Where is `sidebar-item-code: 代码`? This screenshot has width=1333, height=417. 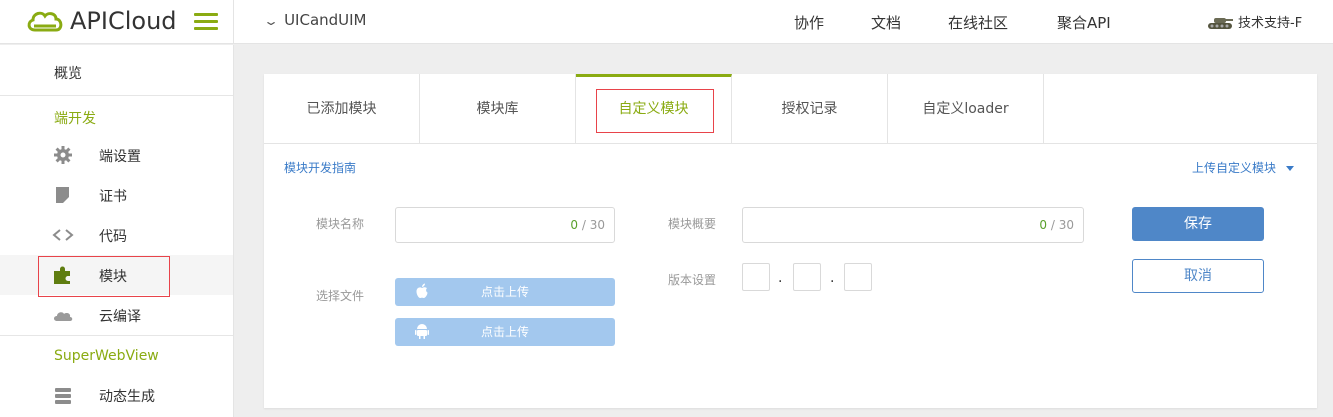 sidebar-item-code: 代码 is located at coordinates (116, 235).